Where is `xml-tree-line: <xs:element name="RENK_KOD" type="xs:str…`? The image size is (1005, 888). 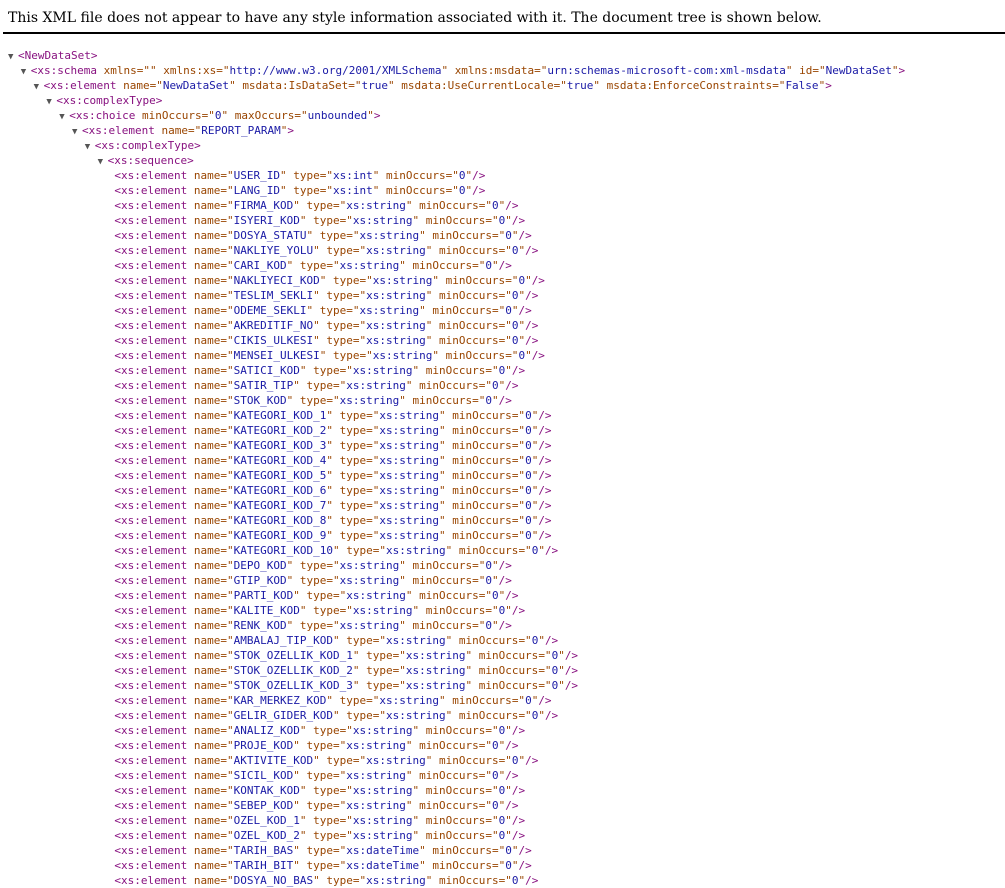 xml-tree-line: <xs:element name="RENK_KOD" type="xs:str… is located at coordinates (502, 625).